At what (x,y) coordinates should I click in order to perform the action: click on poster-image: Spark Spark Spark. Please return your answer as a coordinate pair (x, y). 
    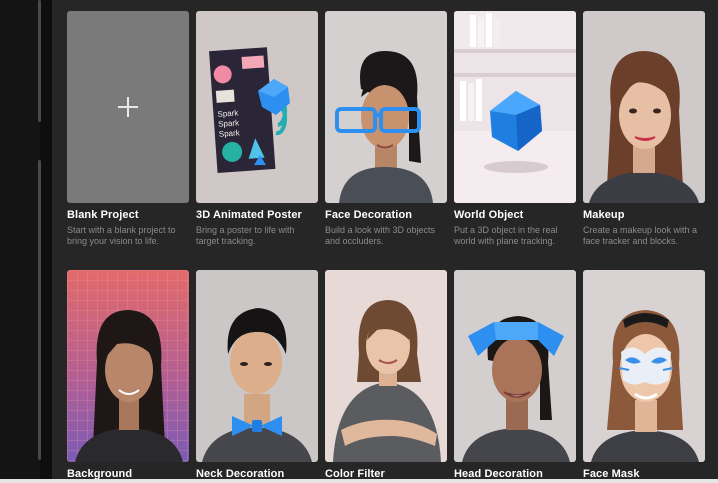
    Looking at the image, I should click on (257, 107).